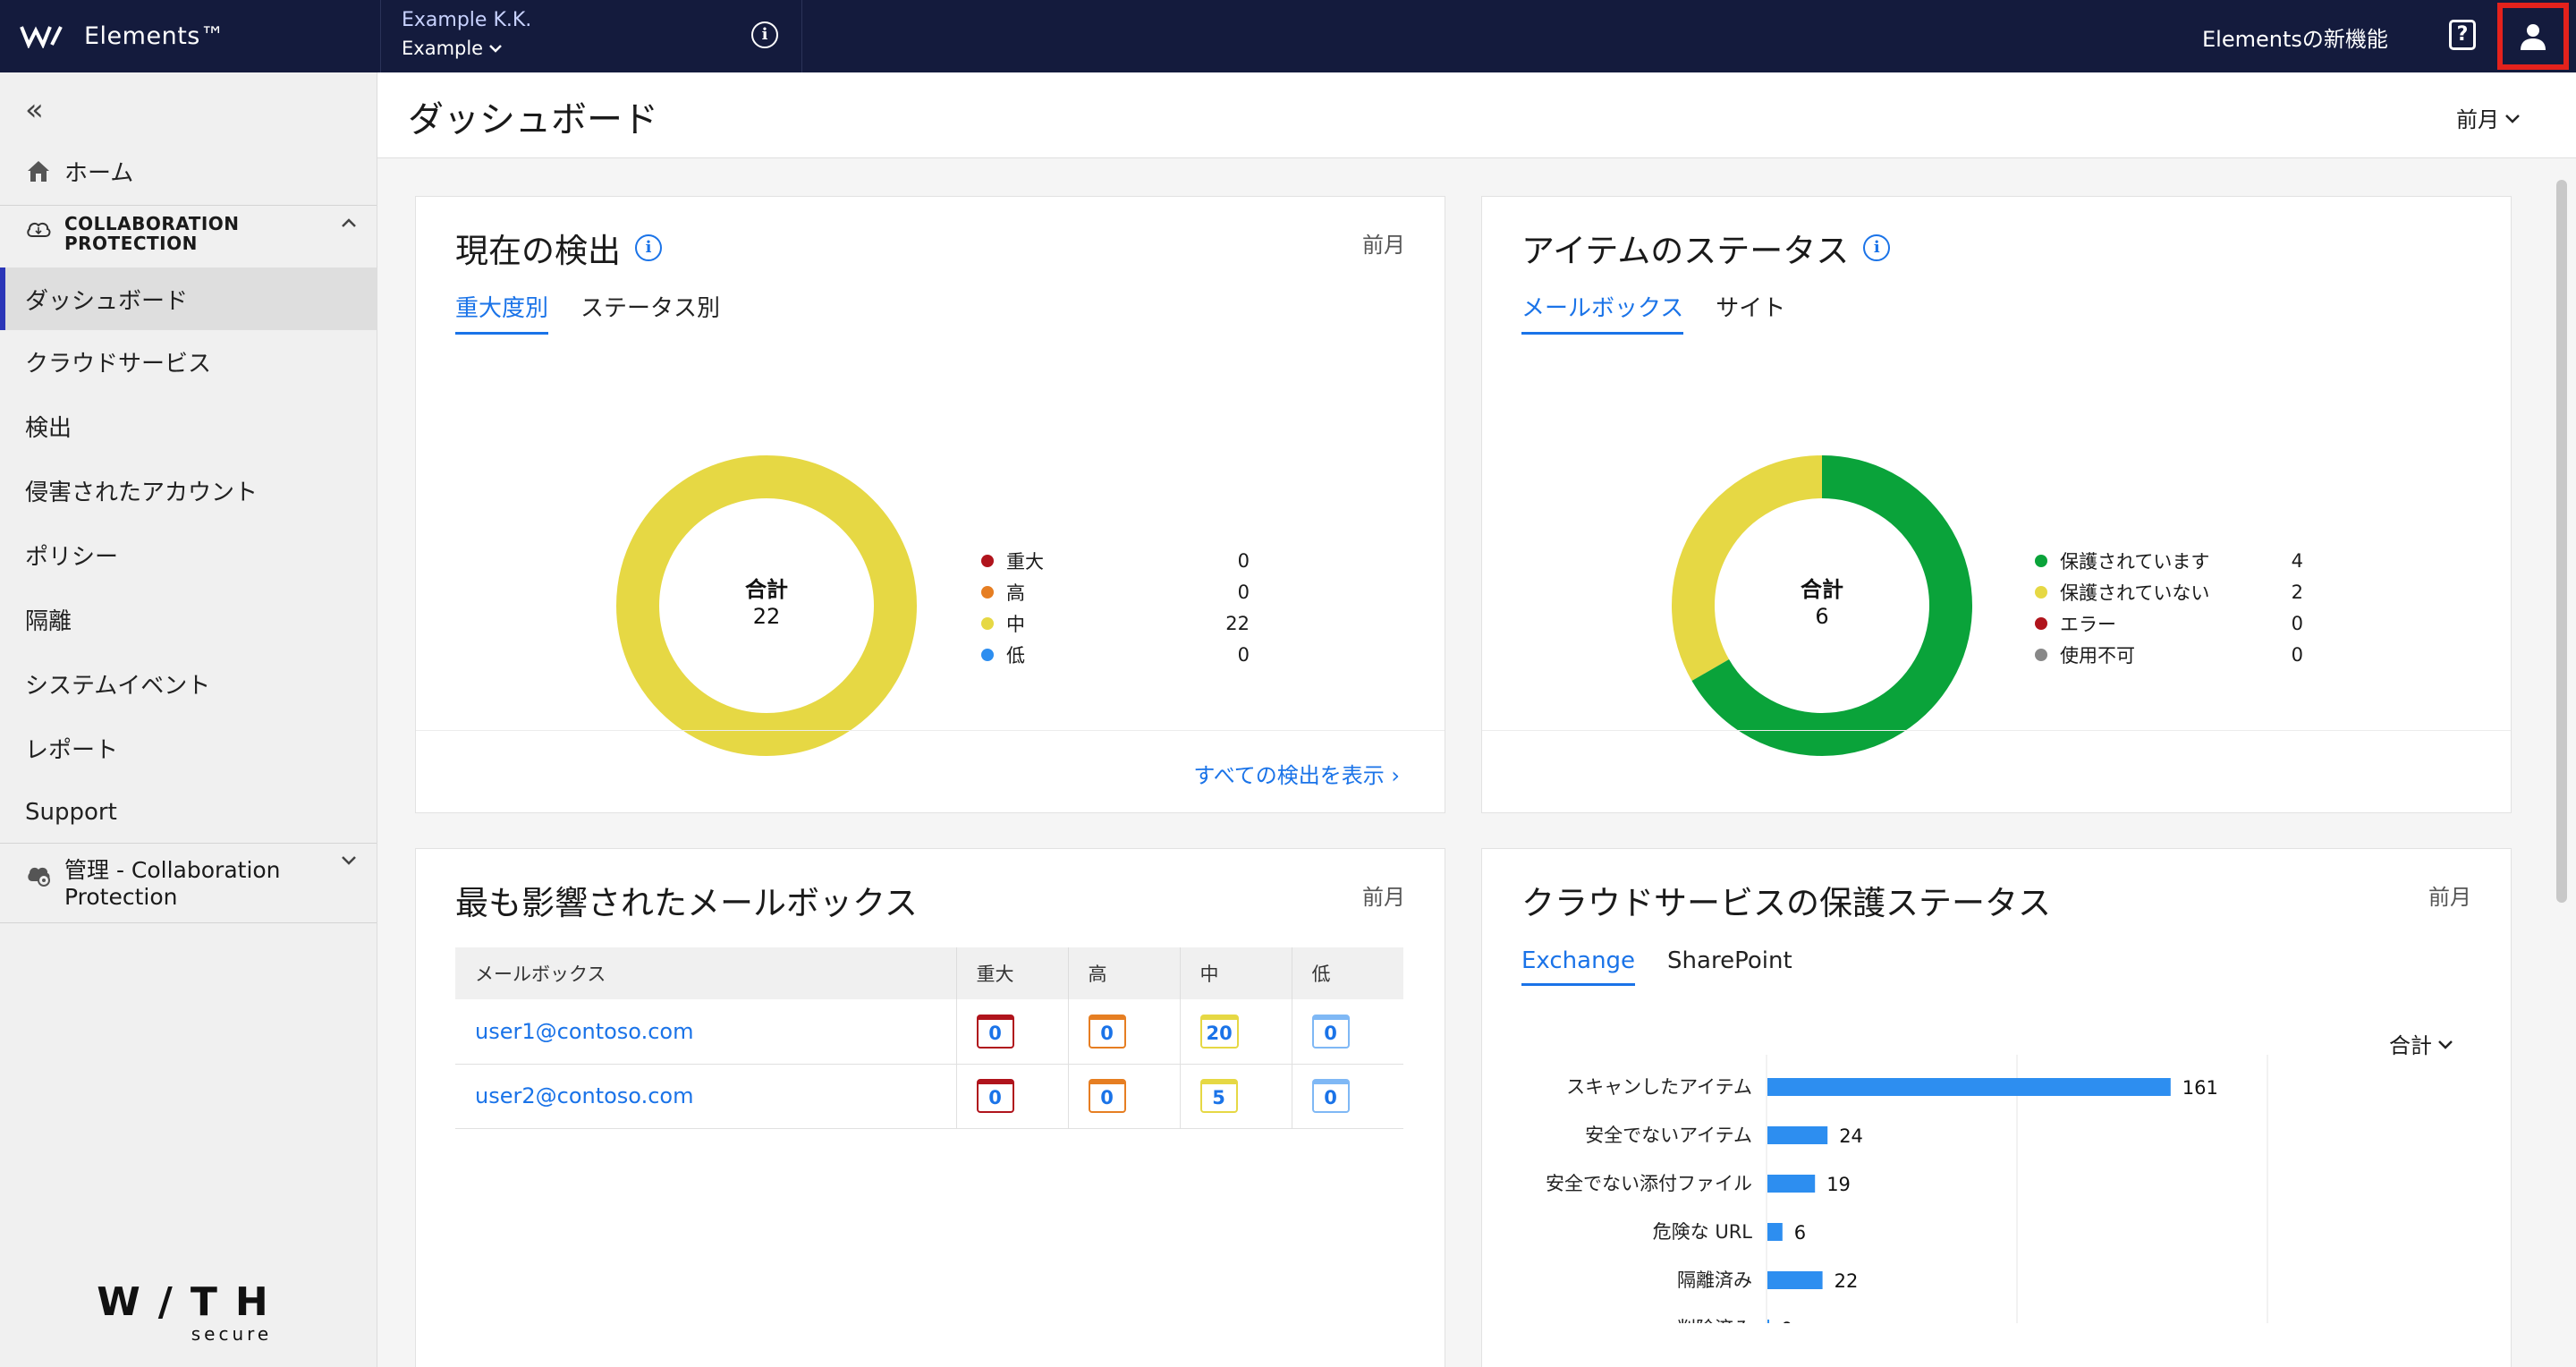 Image resolution: width=2576 pixels, height=1367 pixels. What do you see at coordinates (2200, 1088) in the screenshot?
I see `bar-value-label: 161` at bounding box center [2200, 1088].